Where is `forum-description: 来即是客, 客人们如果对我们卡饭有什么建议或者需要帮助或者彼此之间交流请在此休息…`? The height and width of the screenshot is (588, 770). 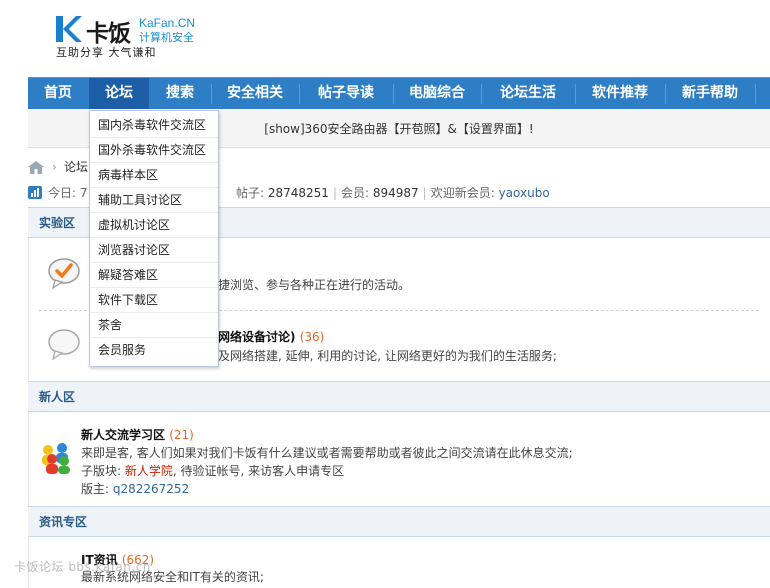 forum-description: 来即是客, 客人们如果对我们卡饭有什么建议或者需要帮助或者彼此之间交流请在此休息… is located at coordinates (327, 453).